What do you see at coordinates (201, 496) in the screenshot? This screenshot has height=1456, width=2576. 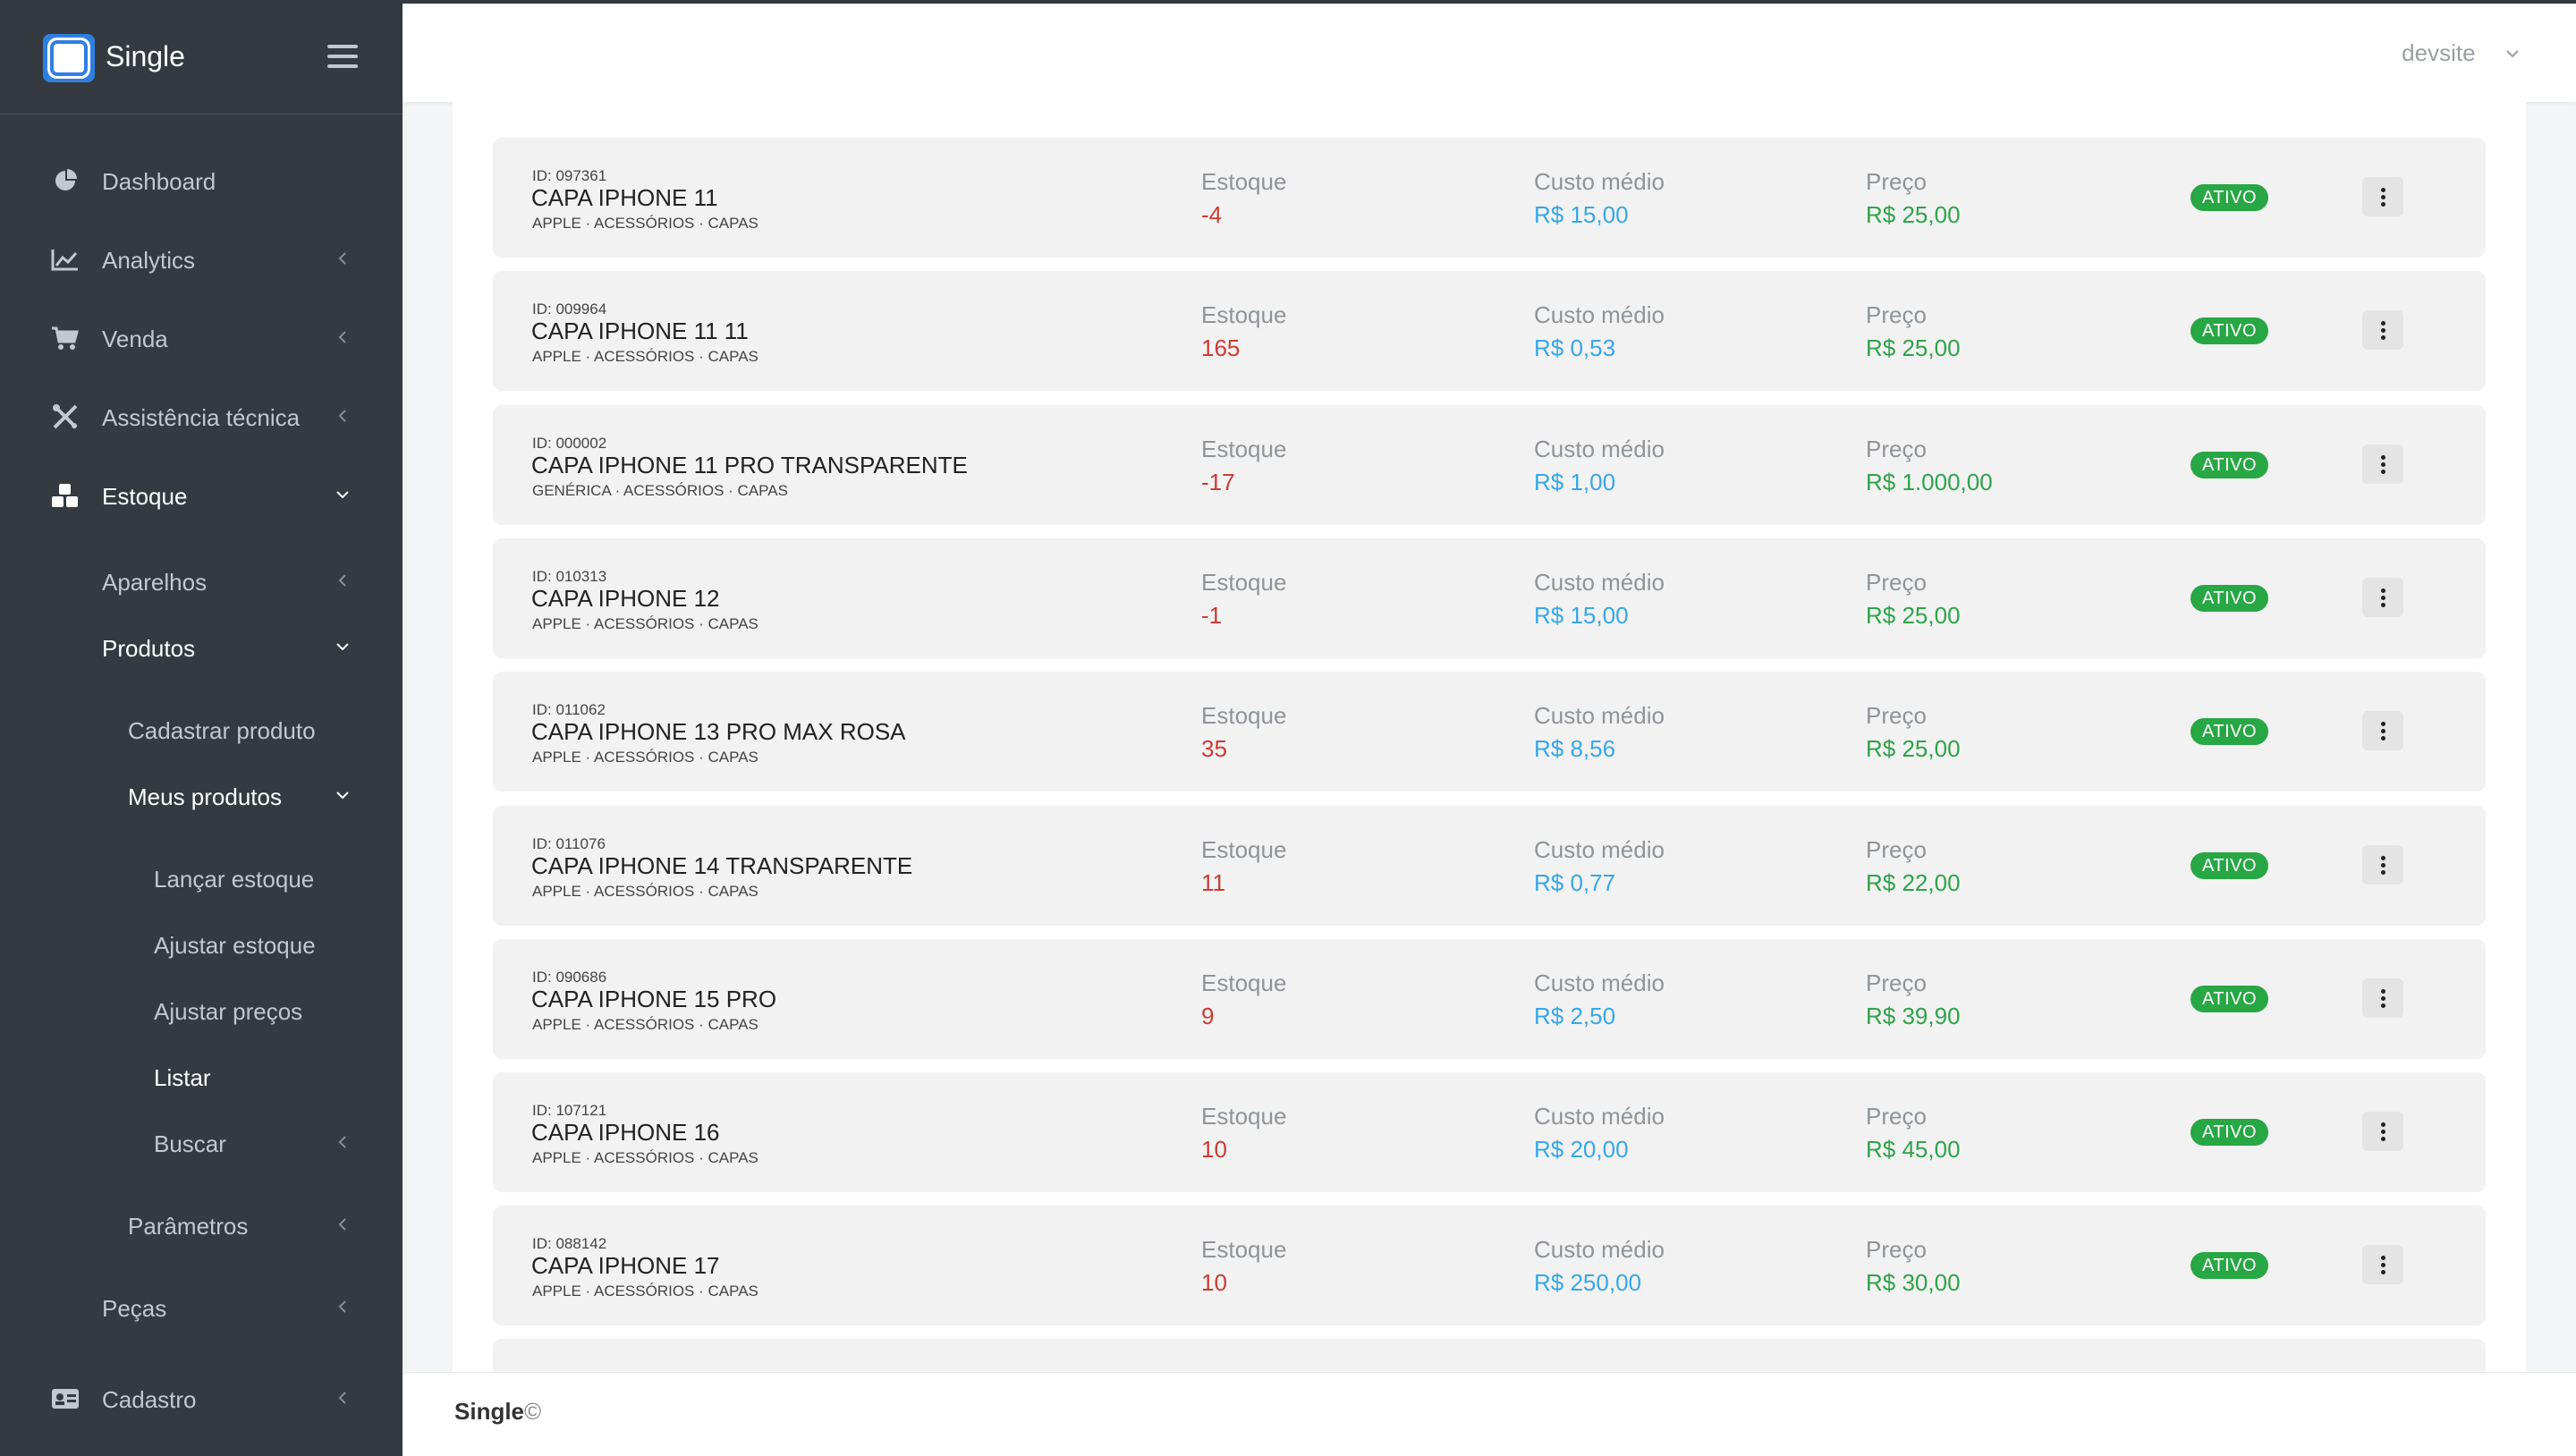 I see `nav-estoque: Estoque` at bounding box center [201, 496].